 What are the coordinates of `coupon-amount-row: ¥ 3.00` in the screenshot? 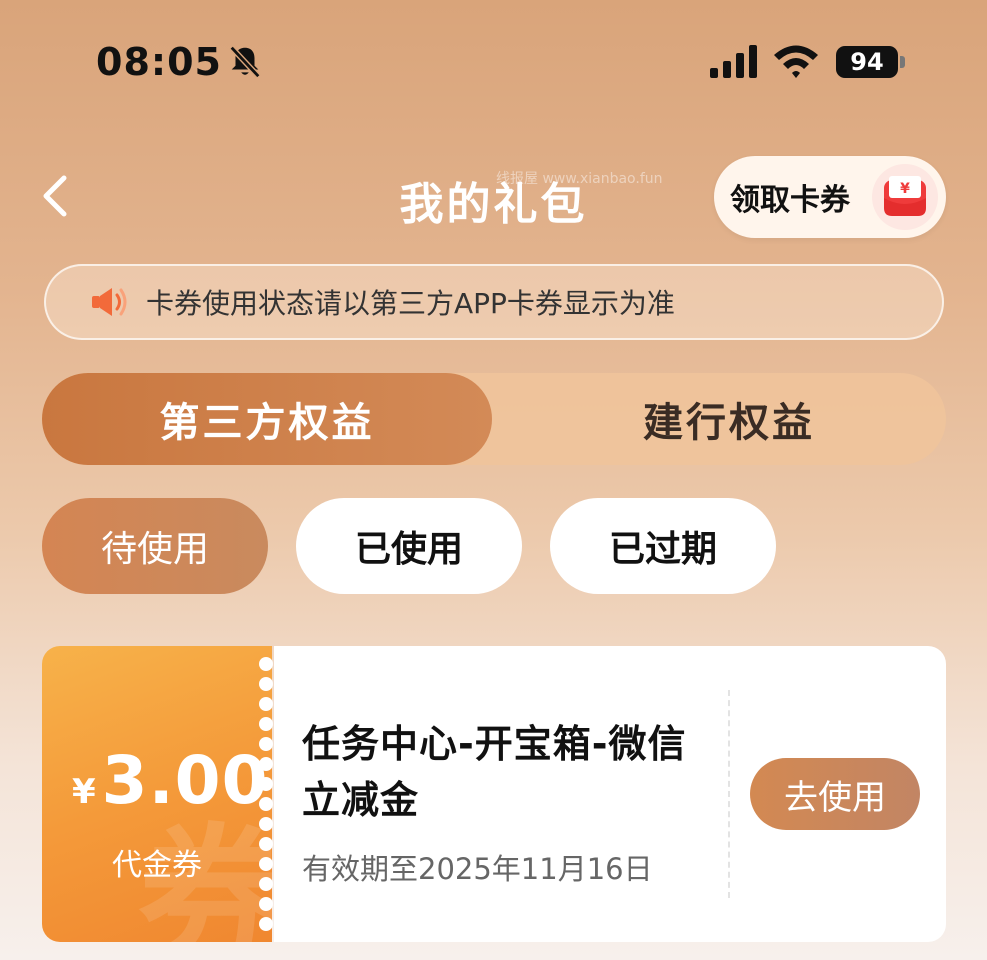 It's located at (170, 780).